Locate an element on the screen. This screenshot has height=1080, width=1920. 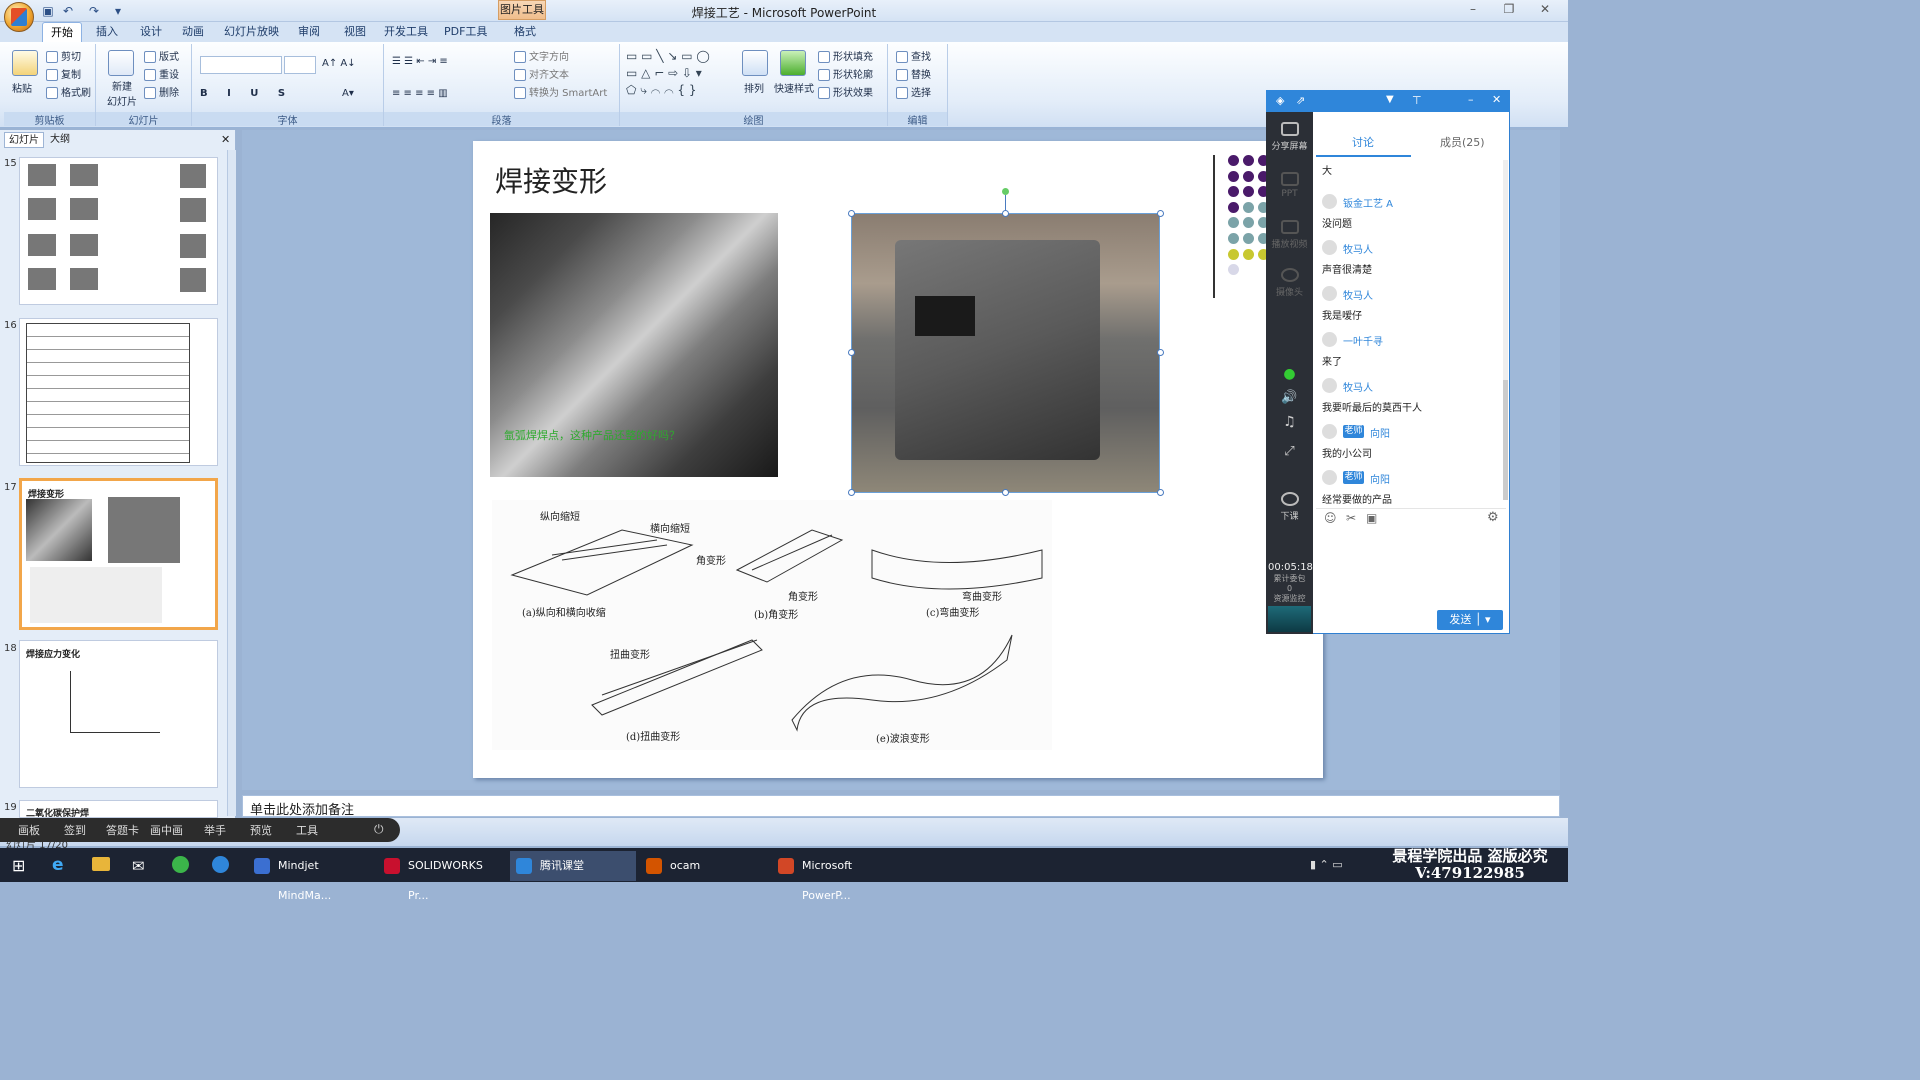
font-color-icon: A▾ is located at coordinates (348, 93).